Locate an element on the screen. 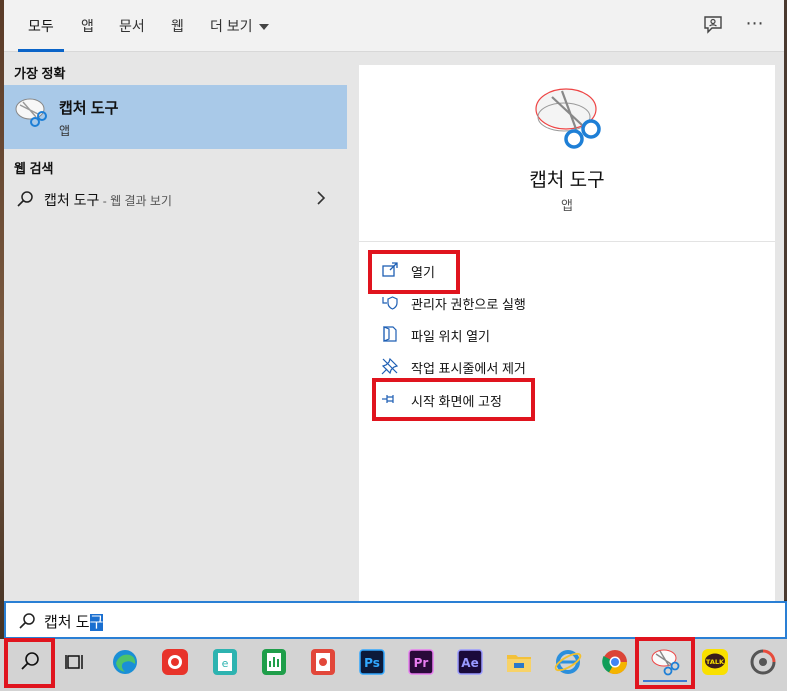  photoshop-icon: Ps is located at coordinates (372, 662).